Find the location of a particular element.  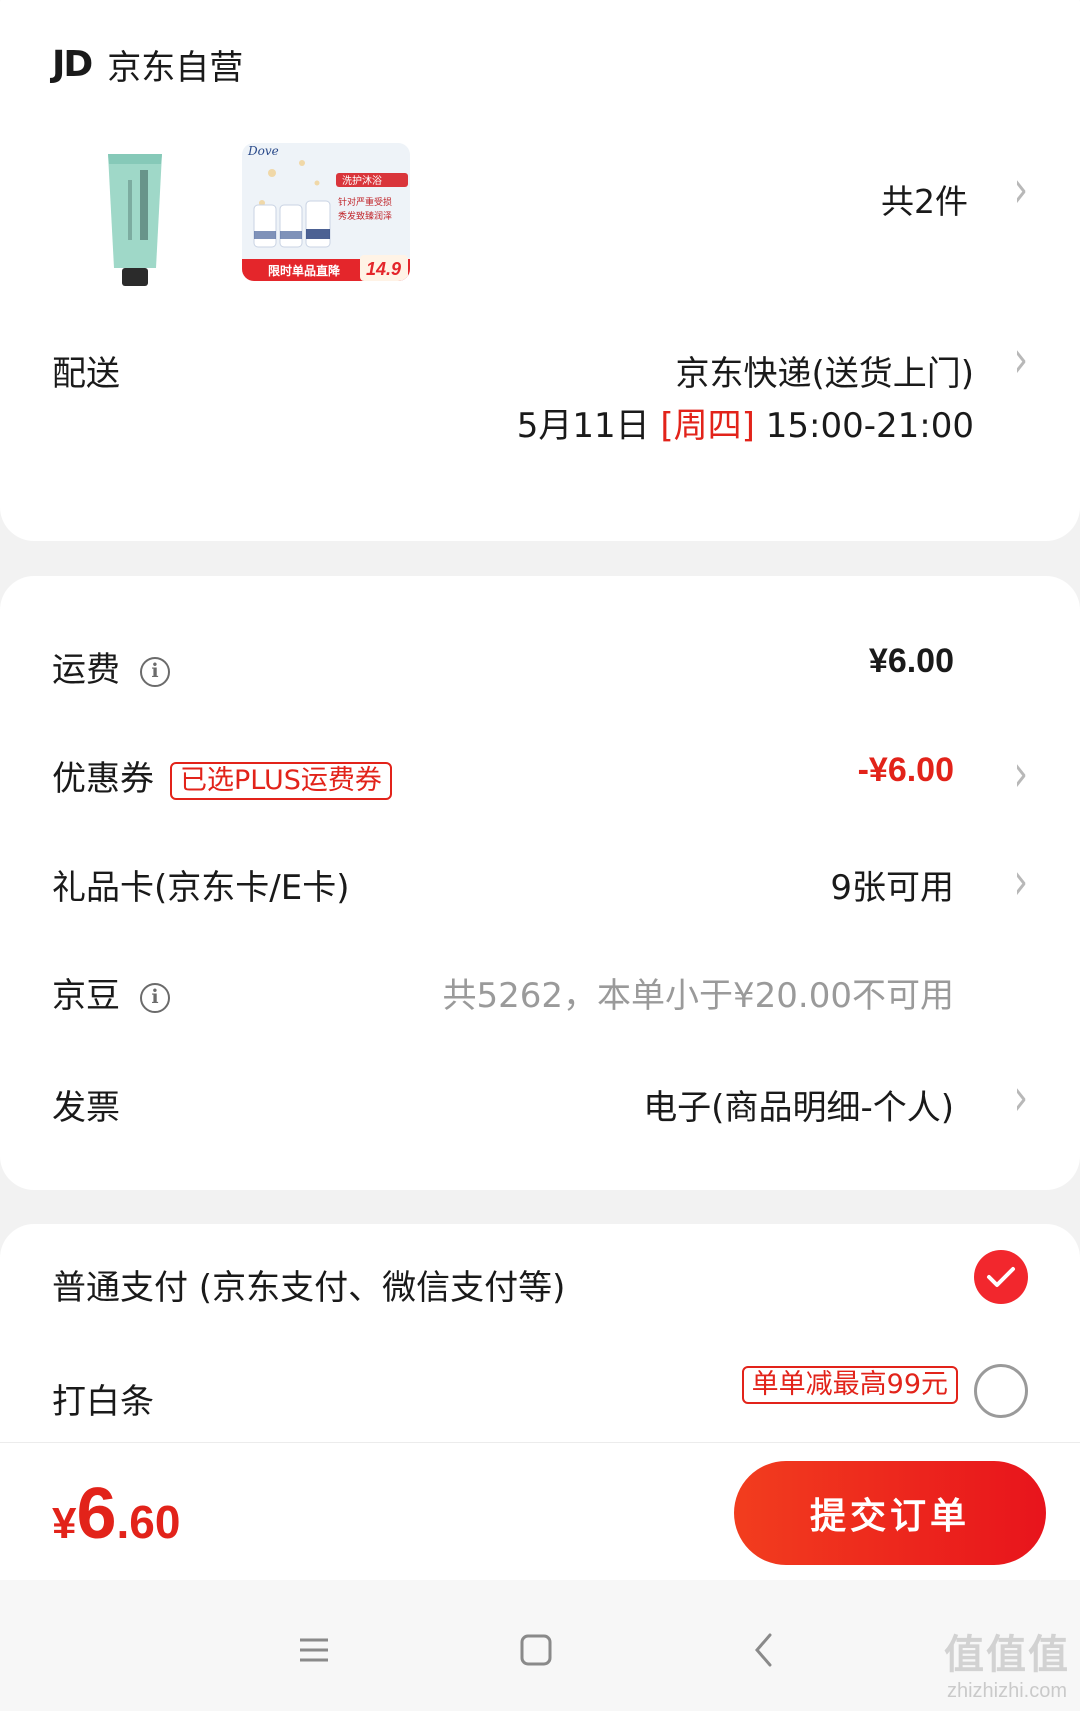

jingdou-value: 共5262，本单小于¥20.00不可用 is located at coordinates (698, 996).